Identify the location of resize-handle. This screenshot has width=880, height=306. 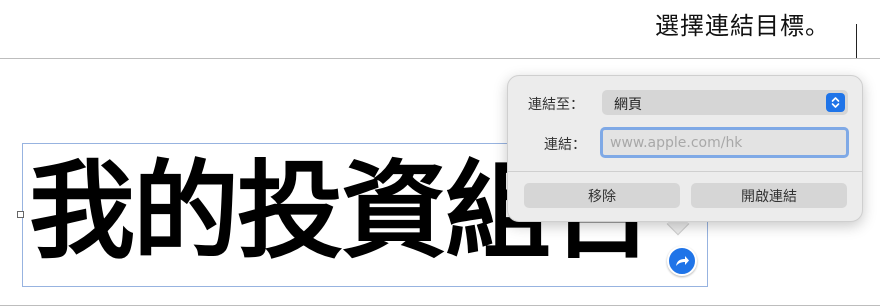
(20, 214).